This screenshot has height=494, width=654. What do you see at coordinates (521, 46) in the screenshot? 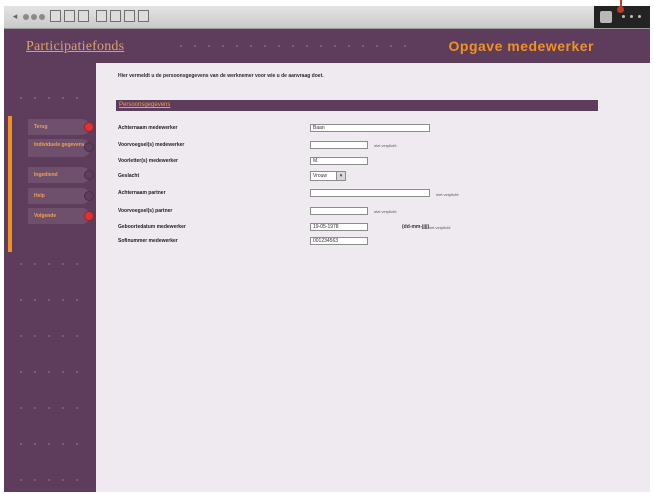
I see `page-title: Opgave medewerker` at bounding box center [521, 46].